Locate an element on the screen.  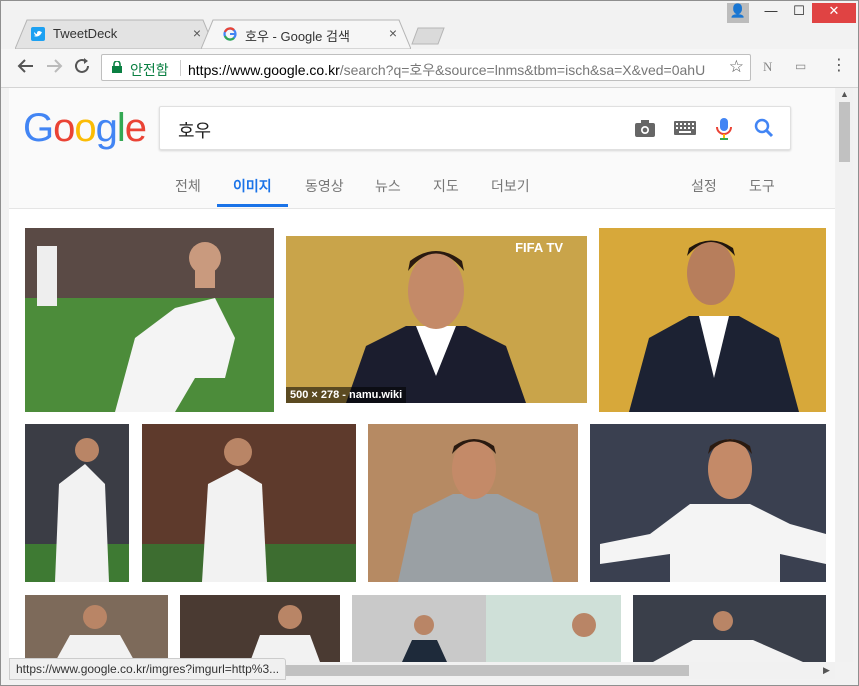
image-result: FIFA TV 500 × 278 - namu.wiki is located at coordinates (436, 319).